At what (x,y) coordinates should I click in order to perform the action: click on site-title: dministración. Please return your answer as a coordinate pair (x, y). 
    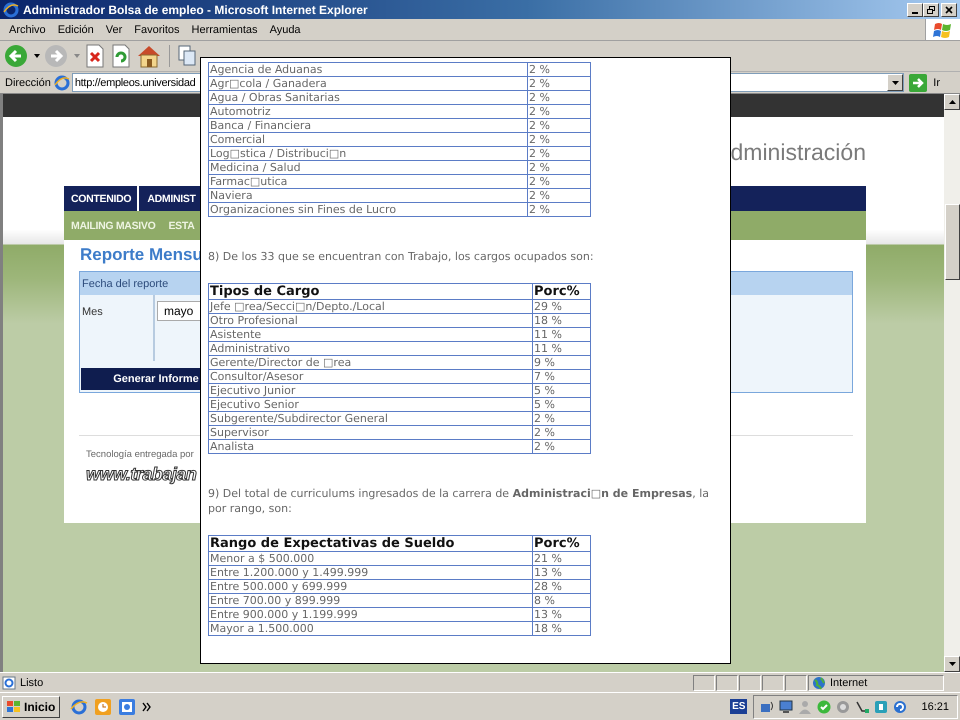
    Looking at the image, I should click on (798, 152).